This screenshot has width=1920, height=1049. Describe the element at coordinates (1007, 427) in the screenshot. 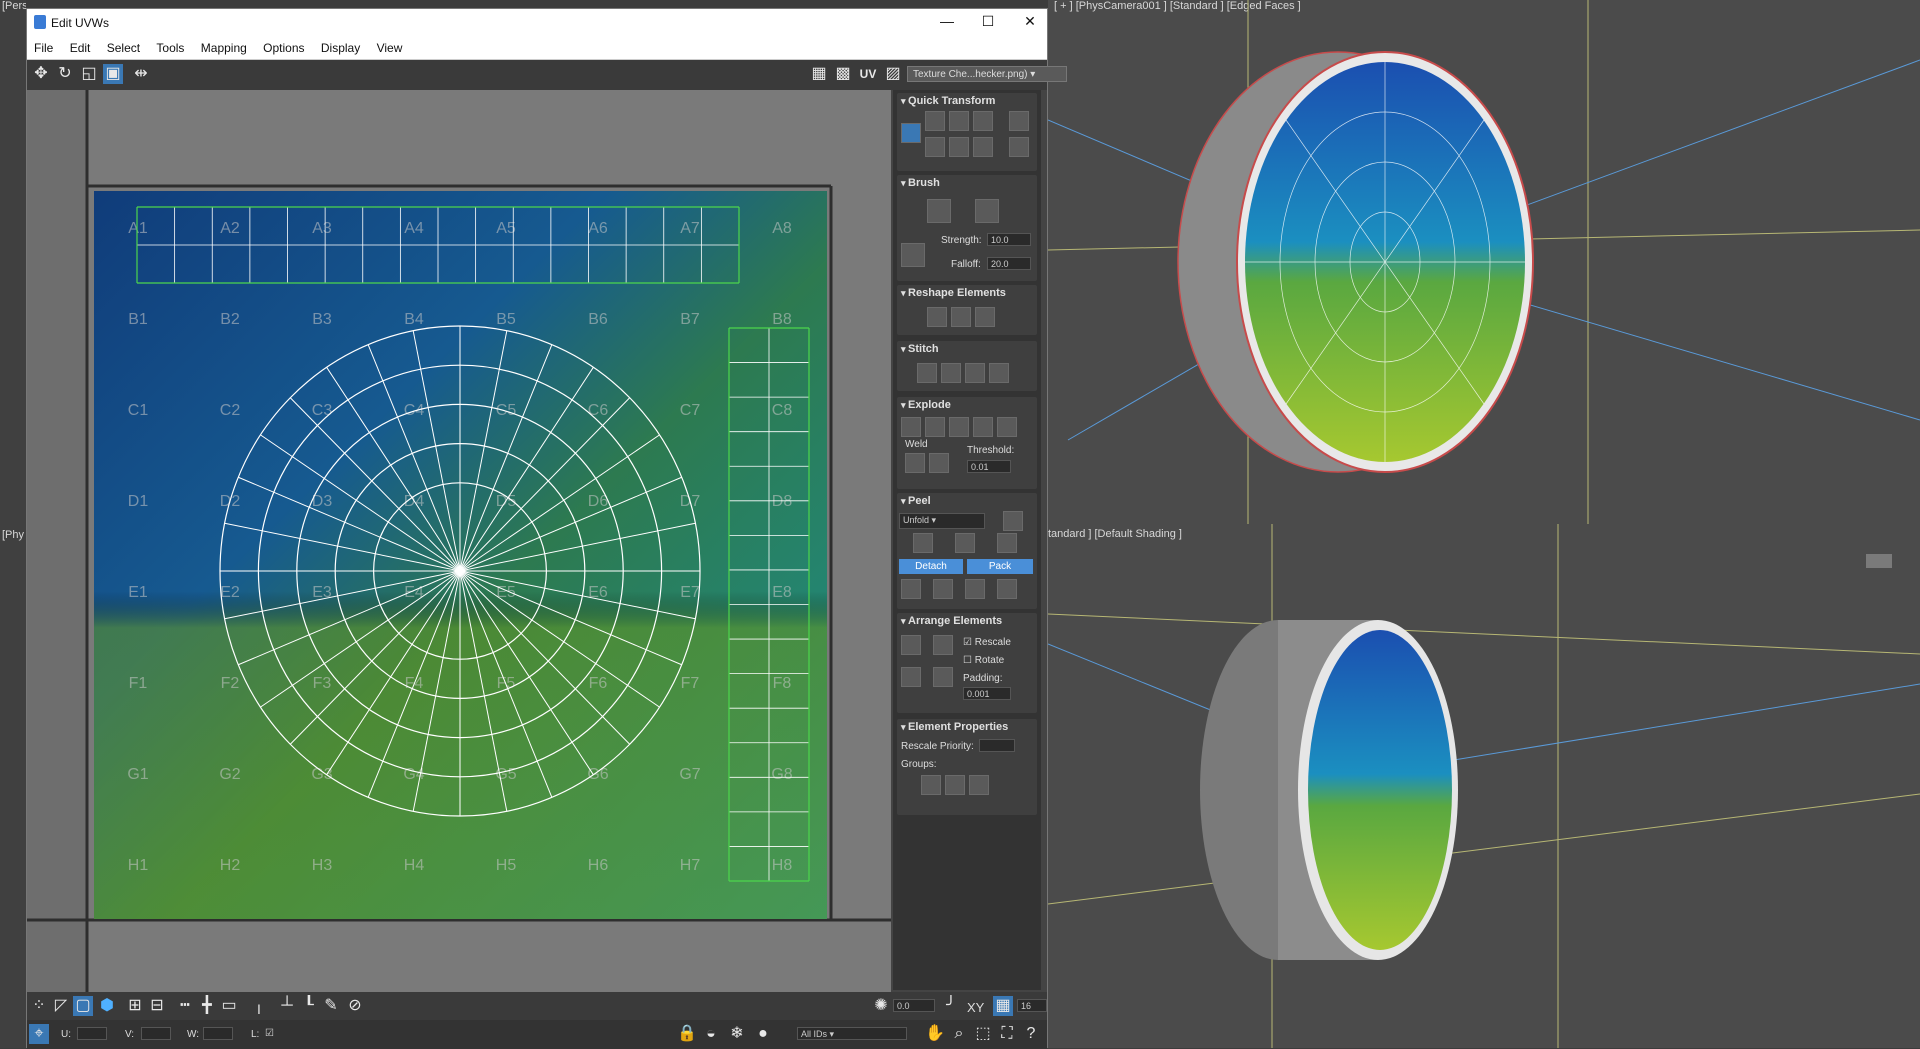

I see `flatten-by-material-icon` at that location.